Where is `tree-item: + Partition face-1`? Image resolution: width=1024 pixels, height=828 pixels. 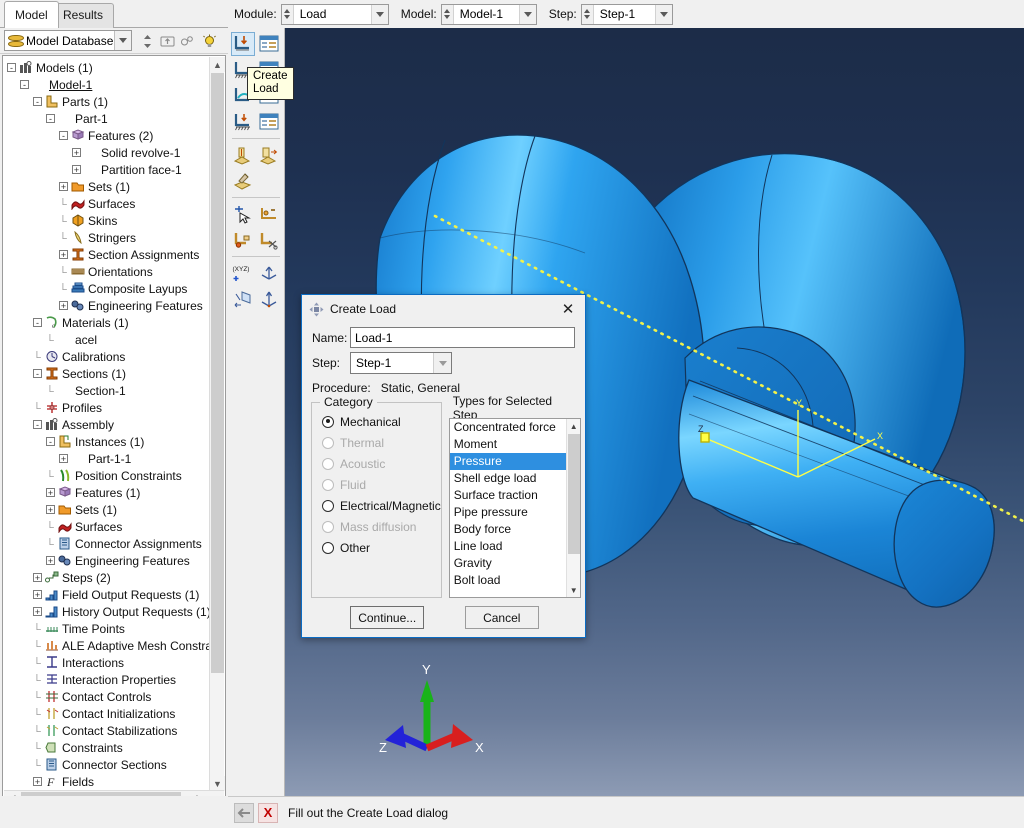
tree-item: + Partition face-1 is located at coordinates (106, 170).